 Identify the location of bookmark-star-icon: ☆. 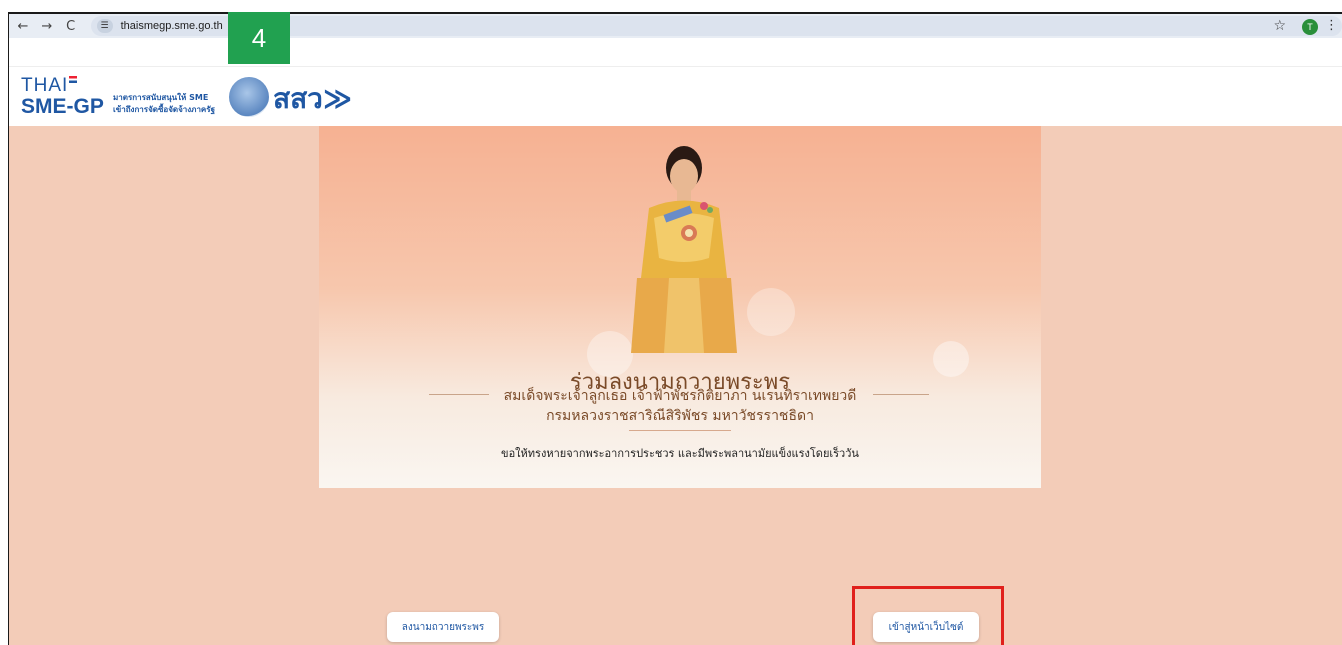
(1279, 26).